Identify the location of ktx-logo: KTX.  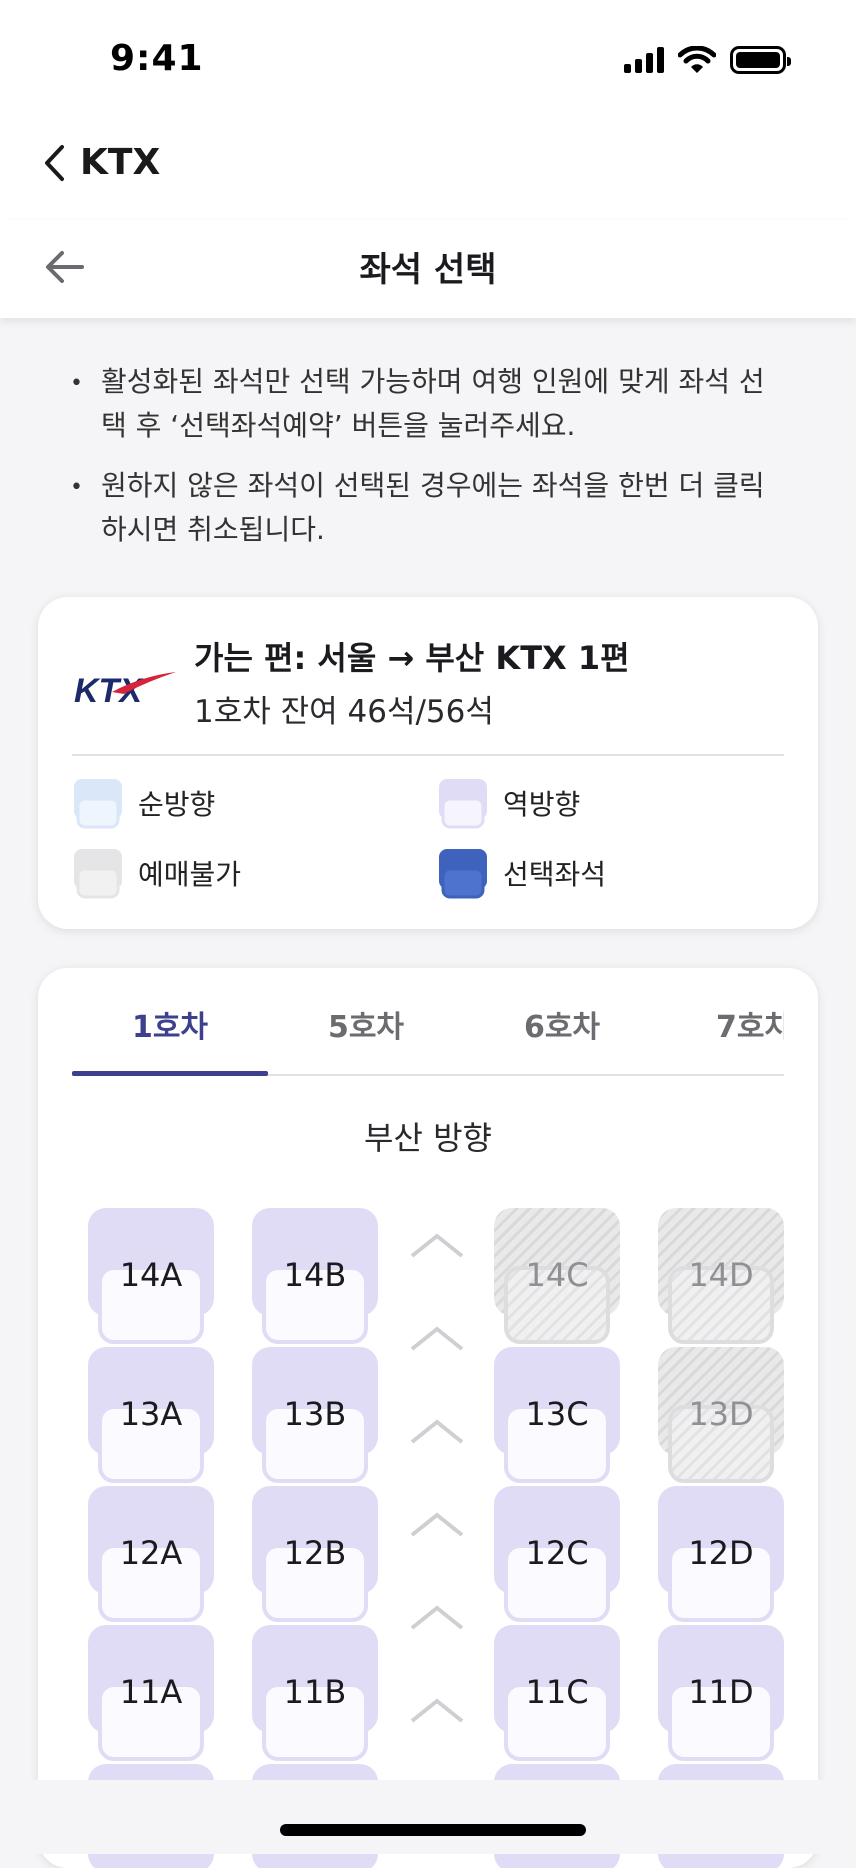
(125, 691).